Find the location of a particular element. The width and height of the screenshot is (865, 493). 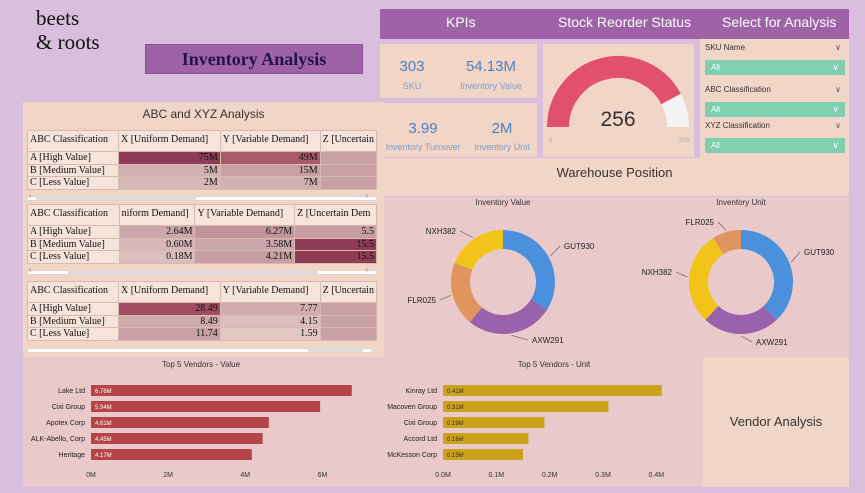

abc-slicer-label: ABC Classification is located at coordinates (738, 89).